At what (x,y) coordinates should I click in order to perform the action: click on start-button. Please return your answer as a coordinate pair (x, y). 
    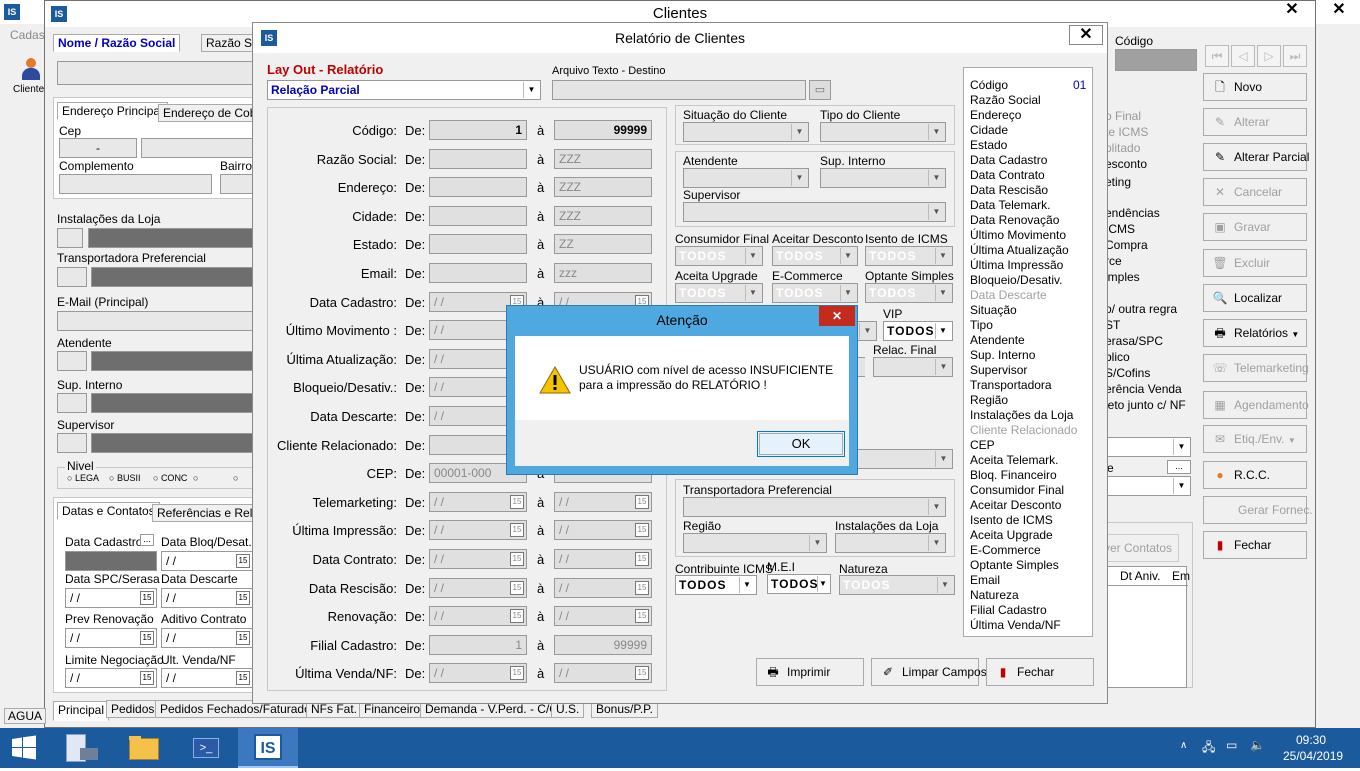
    Looking at the image, I should click on (24, 748).